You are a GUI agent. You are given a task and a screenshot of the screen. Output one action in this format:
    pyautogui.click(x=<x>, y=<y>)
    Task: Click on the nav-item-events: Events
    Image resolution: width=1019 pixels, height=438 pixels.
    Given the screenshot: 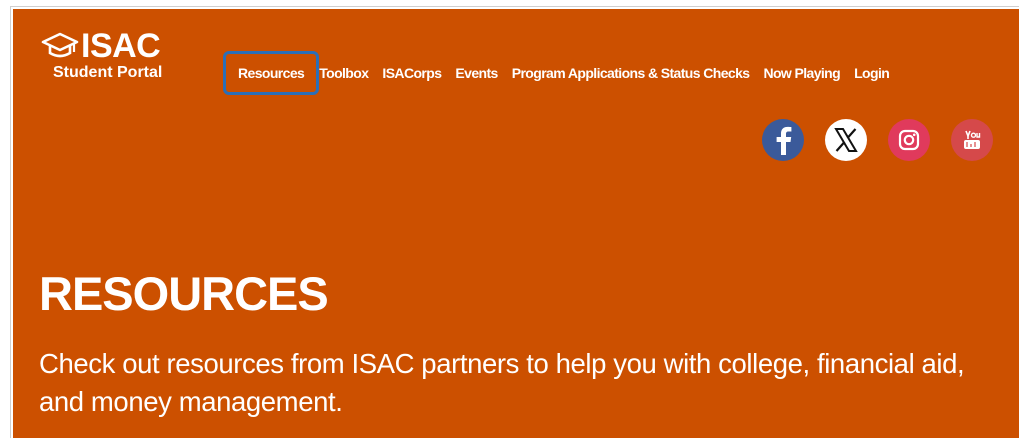 What is the action you would take?
    pyautogui.click(x=476, y=73)
    